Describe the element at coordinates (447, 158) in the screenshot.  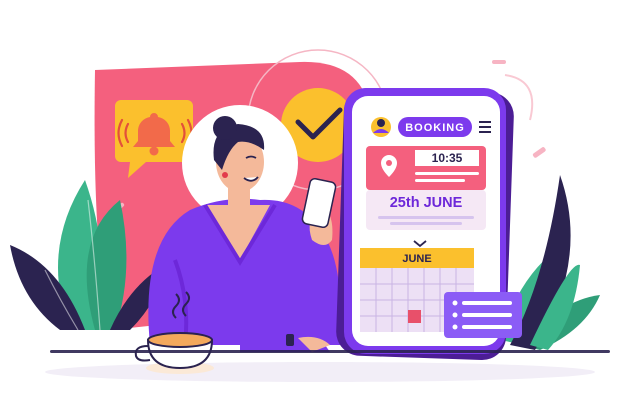
I see `appointment-time: 10:35` at that location.